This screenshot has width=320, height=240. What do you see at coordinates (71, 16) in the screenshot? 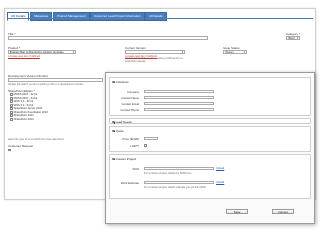
I see `tab-product-management: Product Management` at bounding box center [71, 16].